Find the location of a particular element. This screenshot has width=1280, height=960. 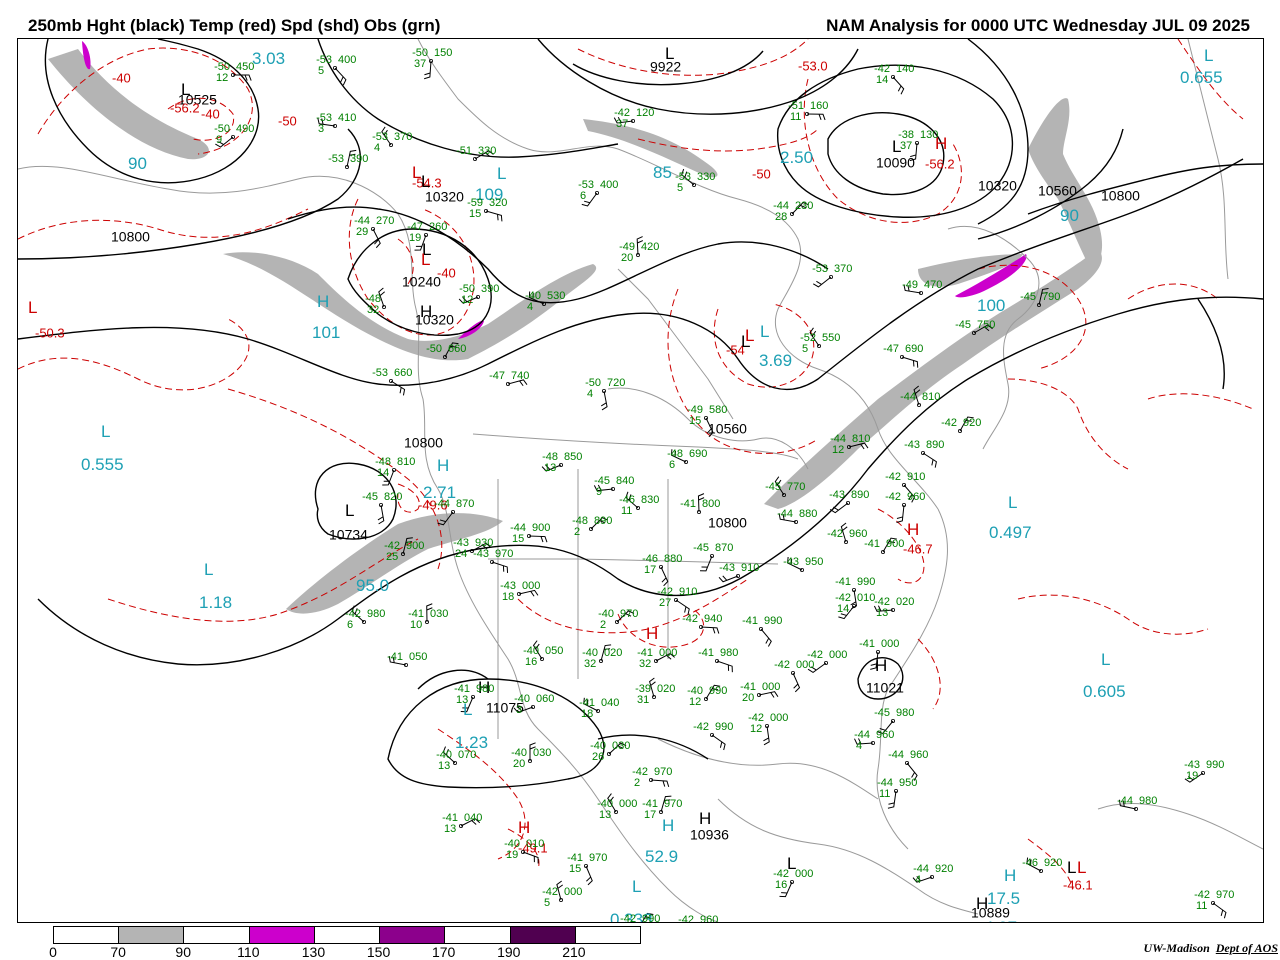

credit-org: UW-Madison is located at coordinates (1176, 948).